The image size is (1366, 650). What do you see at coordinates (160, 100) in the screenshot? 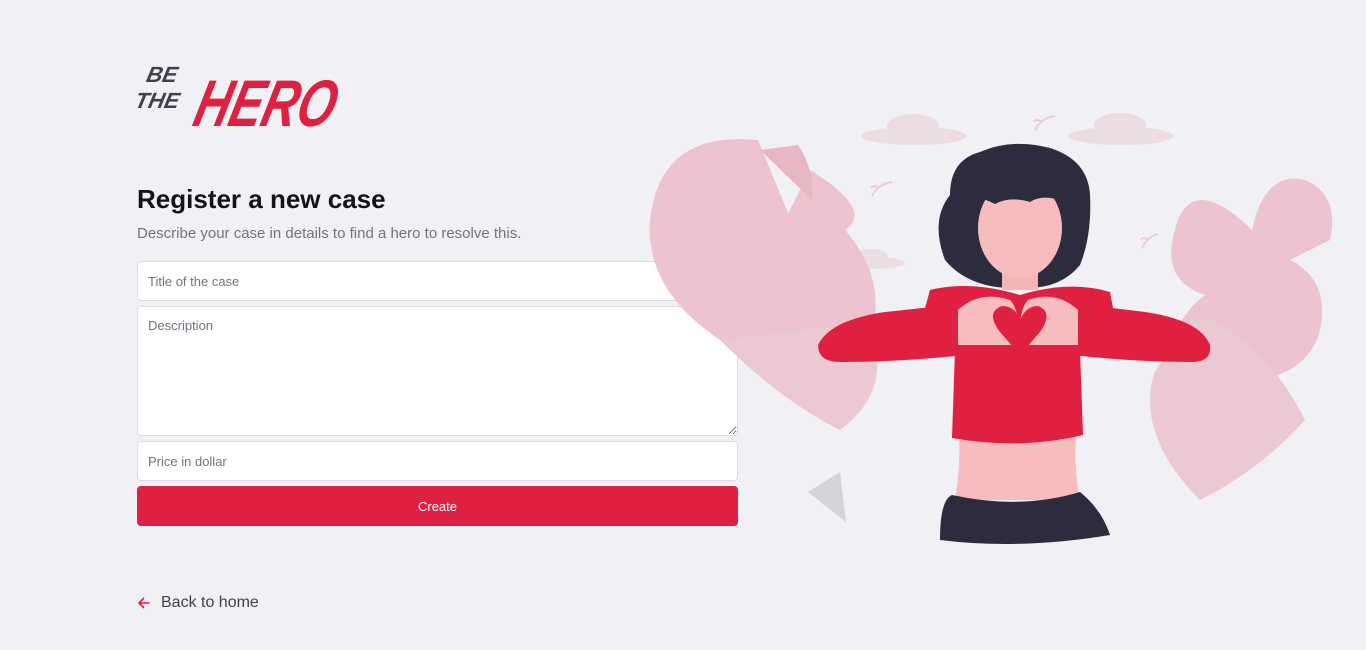
I see `logo-the-text: THE` at bounding box center [160, 100].